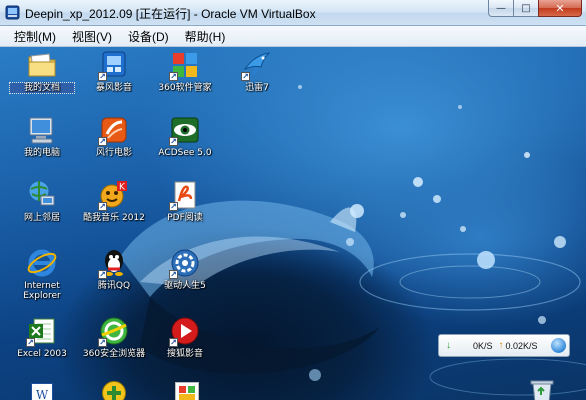 Image resolution: width=586 pixels, height=400 pixels. Describe the element at coordinates (41, 218) in the screenshot. I see `desktop-icon-label: 网上邻居` at that location.